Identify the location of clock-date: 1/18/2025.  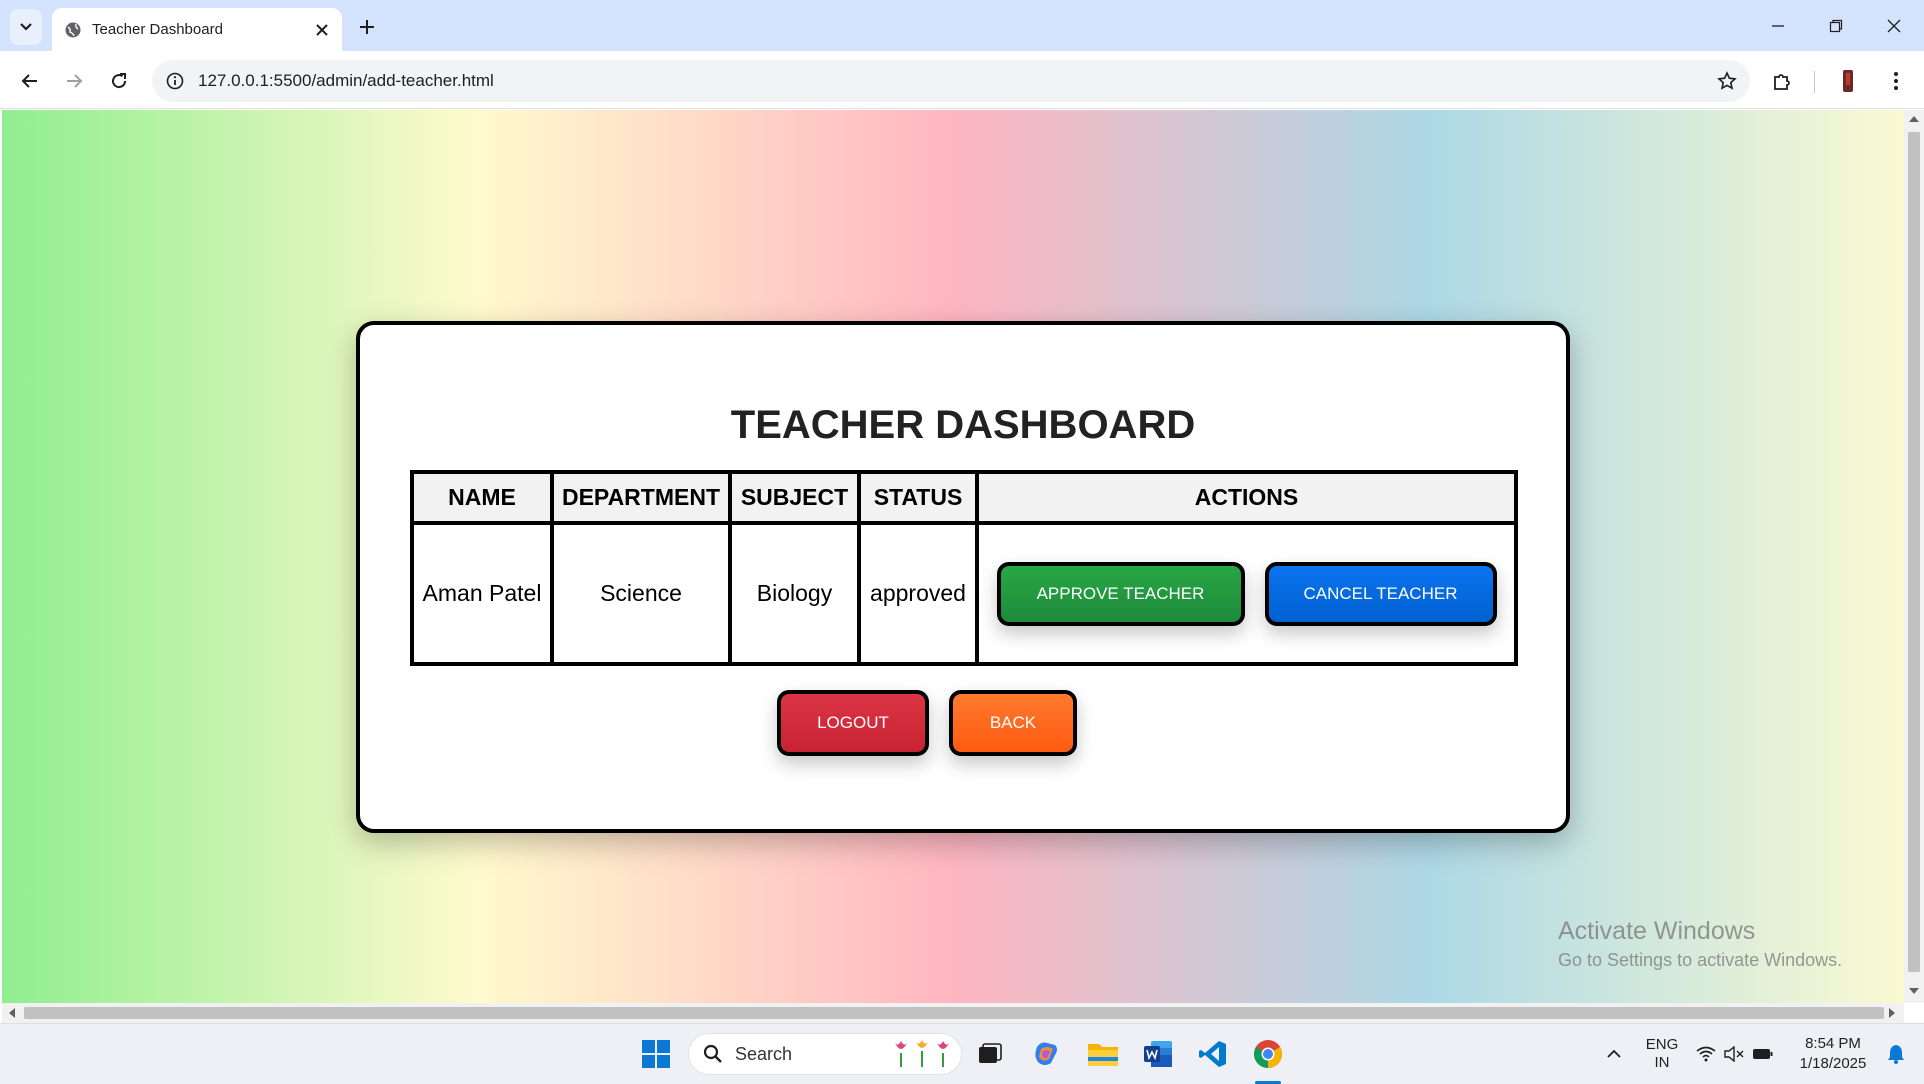
(1833, 1063).